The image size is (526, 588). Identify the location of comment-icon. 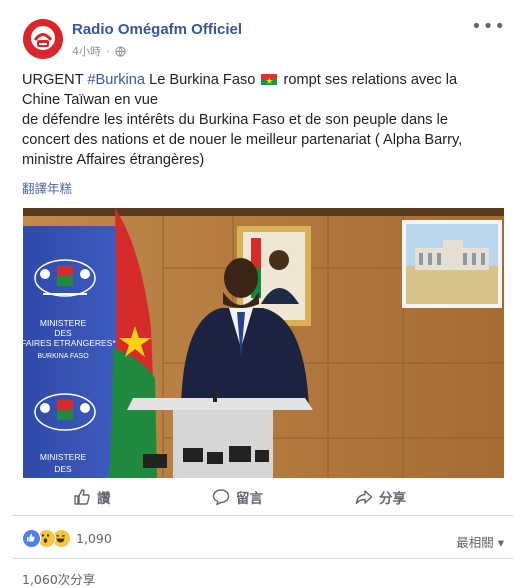
(221, 497).